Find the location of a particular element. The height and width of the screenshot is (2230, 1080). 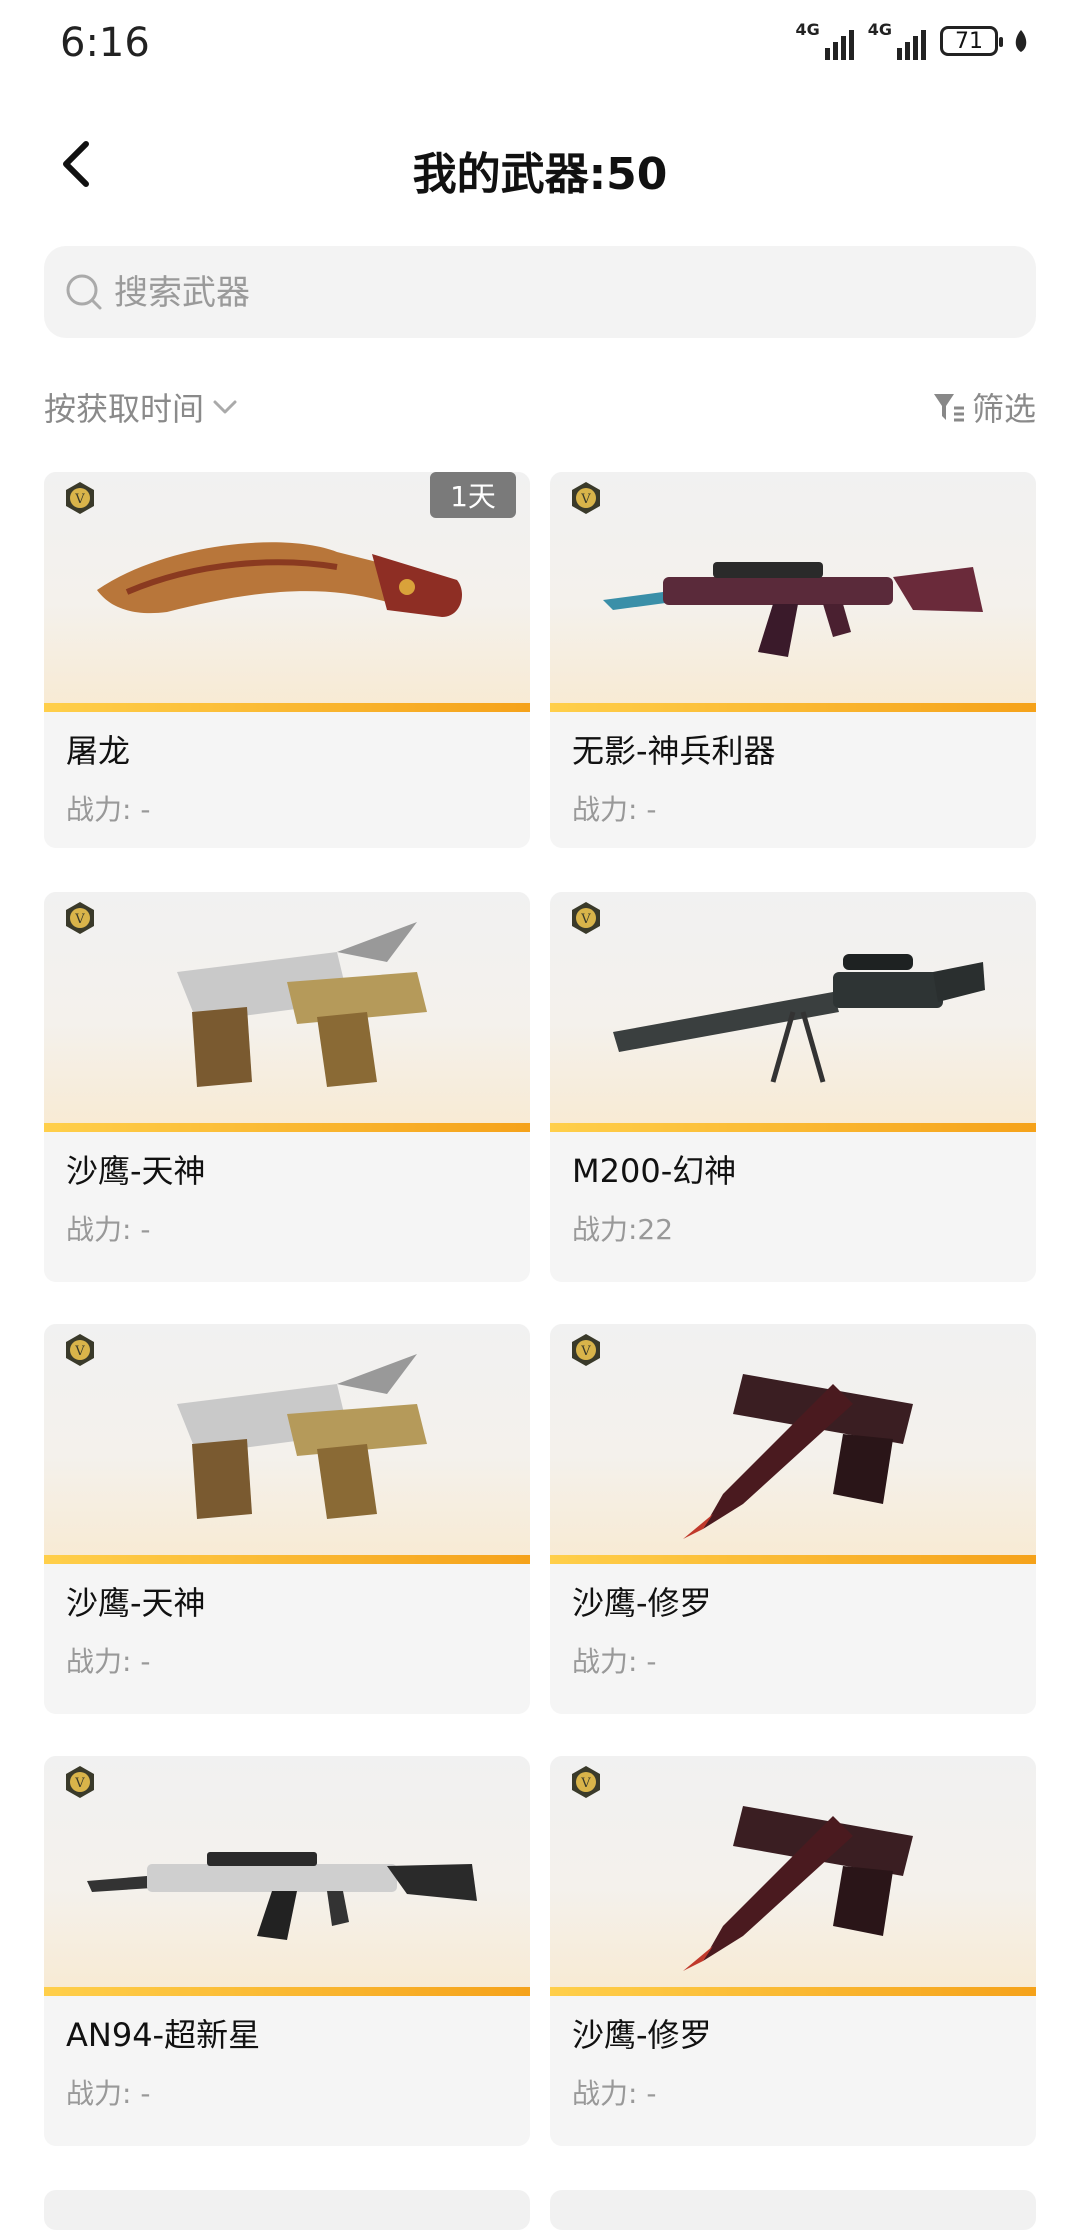

weapon-name: AN94-超新星 is located at coordinates (163, 2035).